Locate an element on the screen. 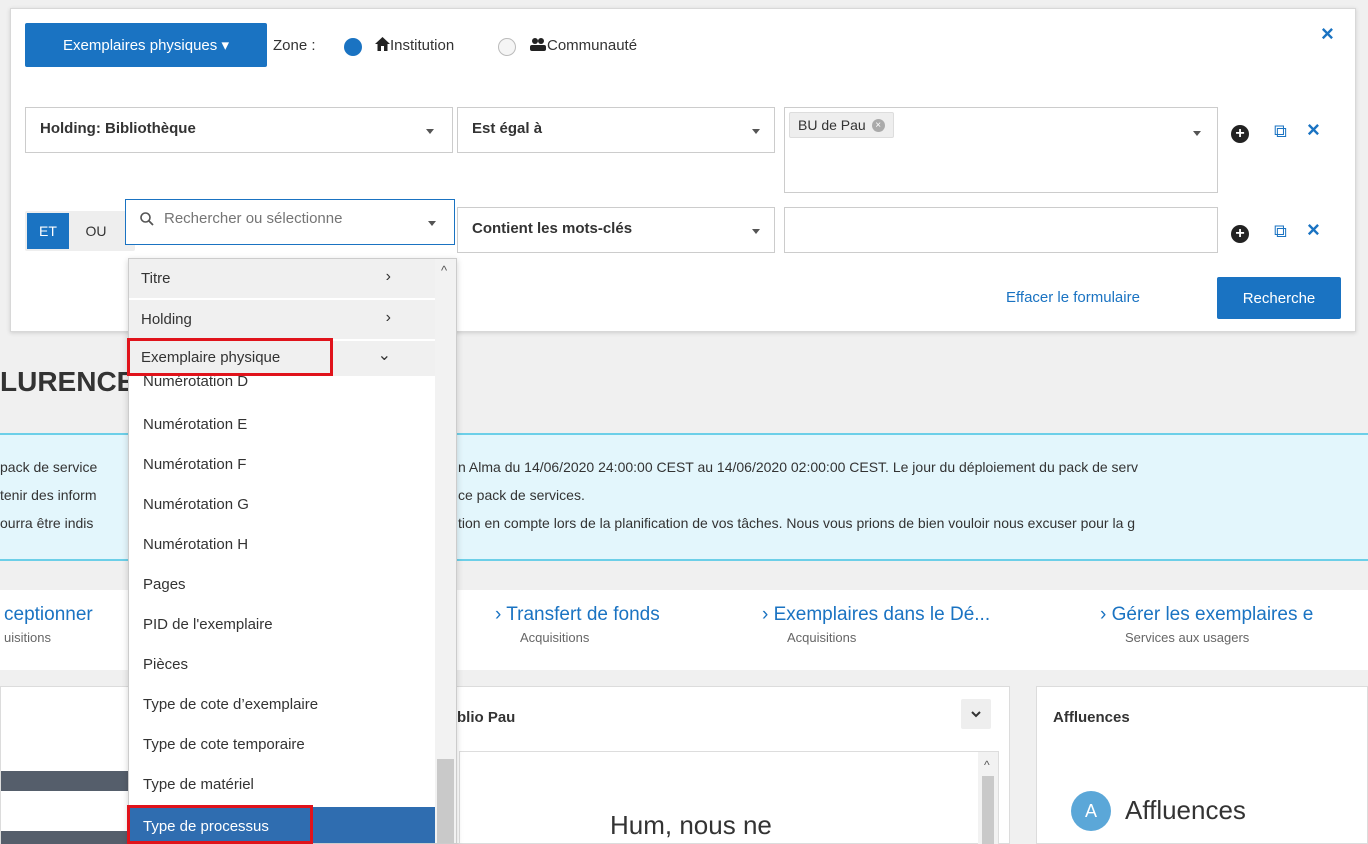 The height and width of the screenshot is (844, 1368). tag-remove-icon: × is located at coordinates (878, 125).